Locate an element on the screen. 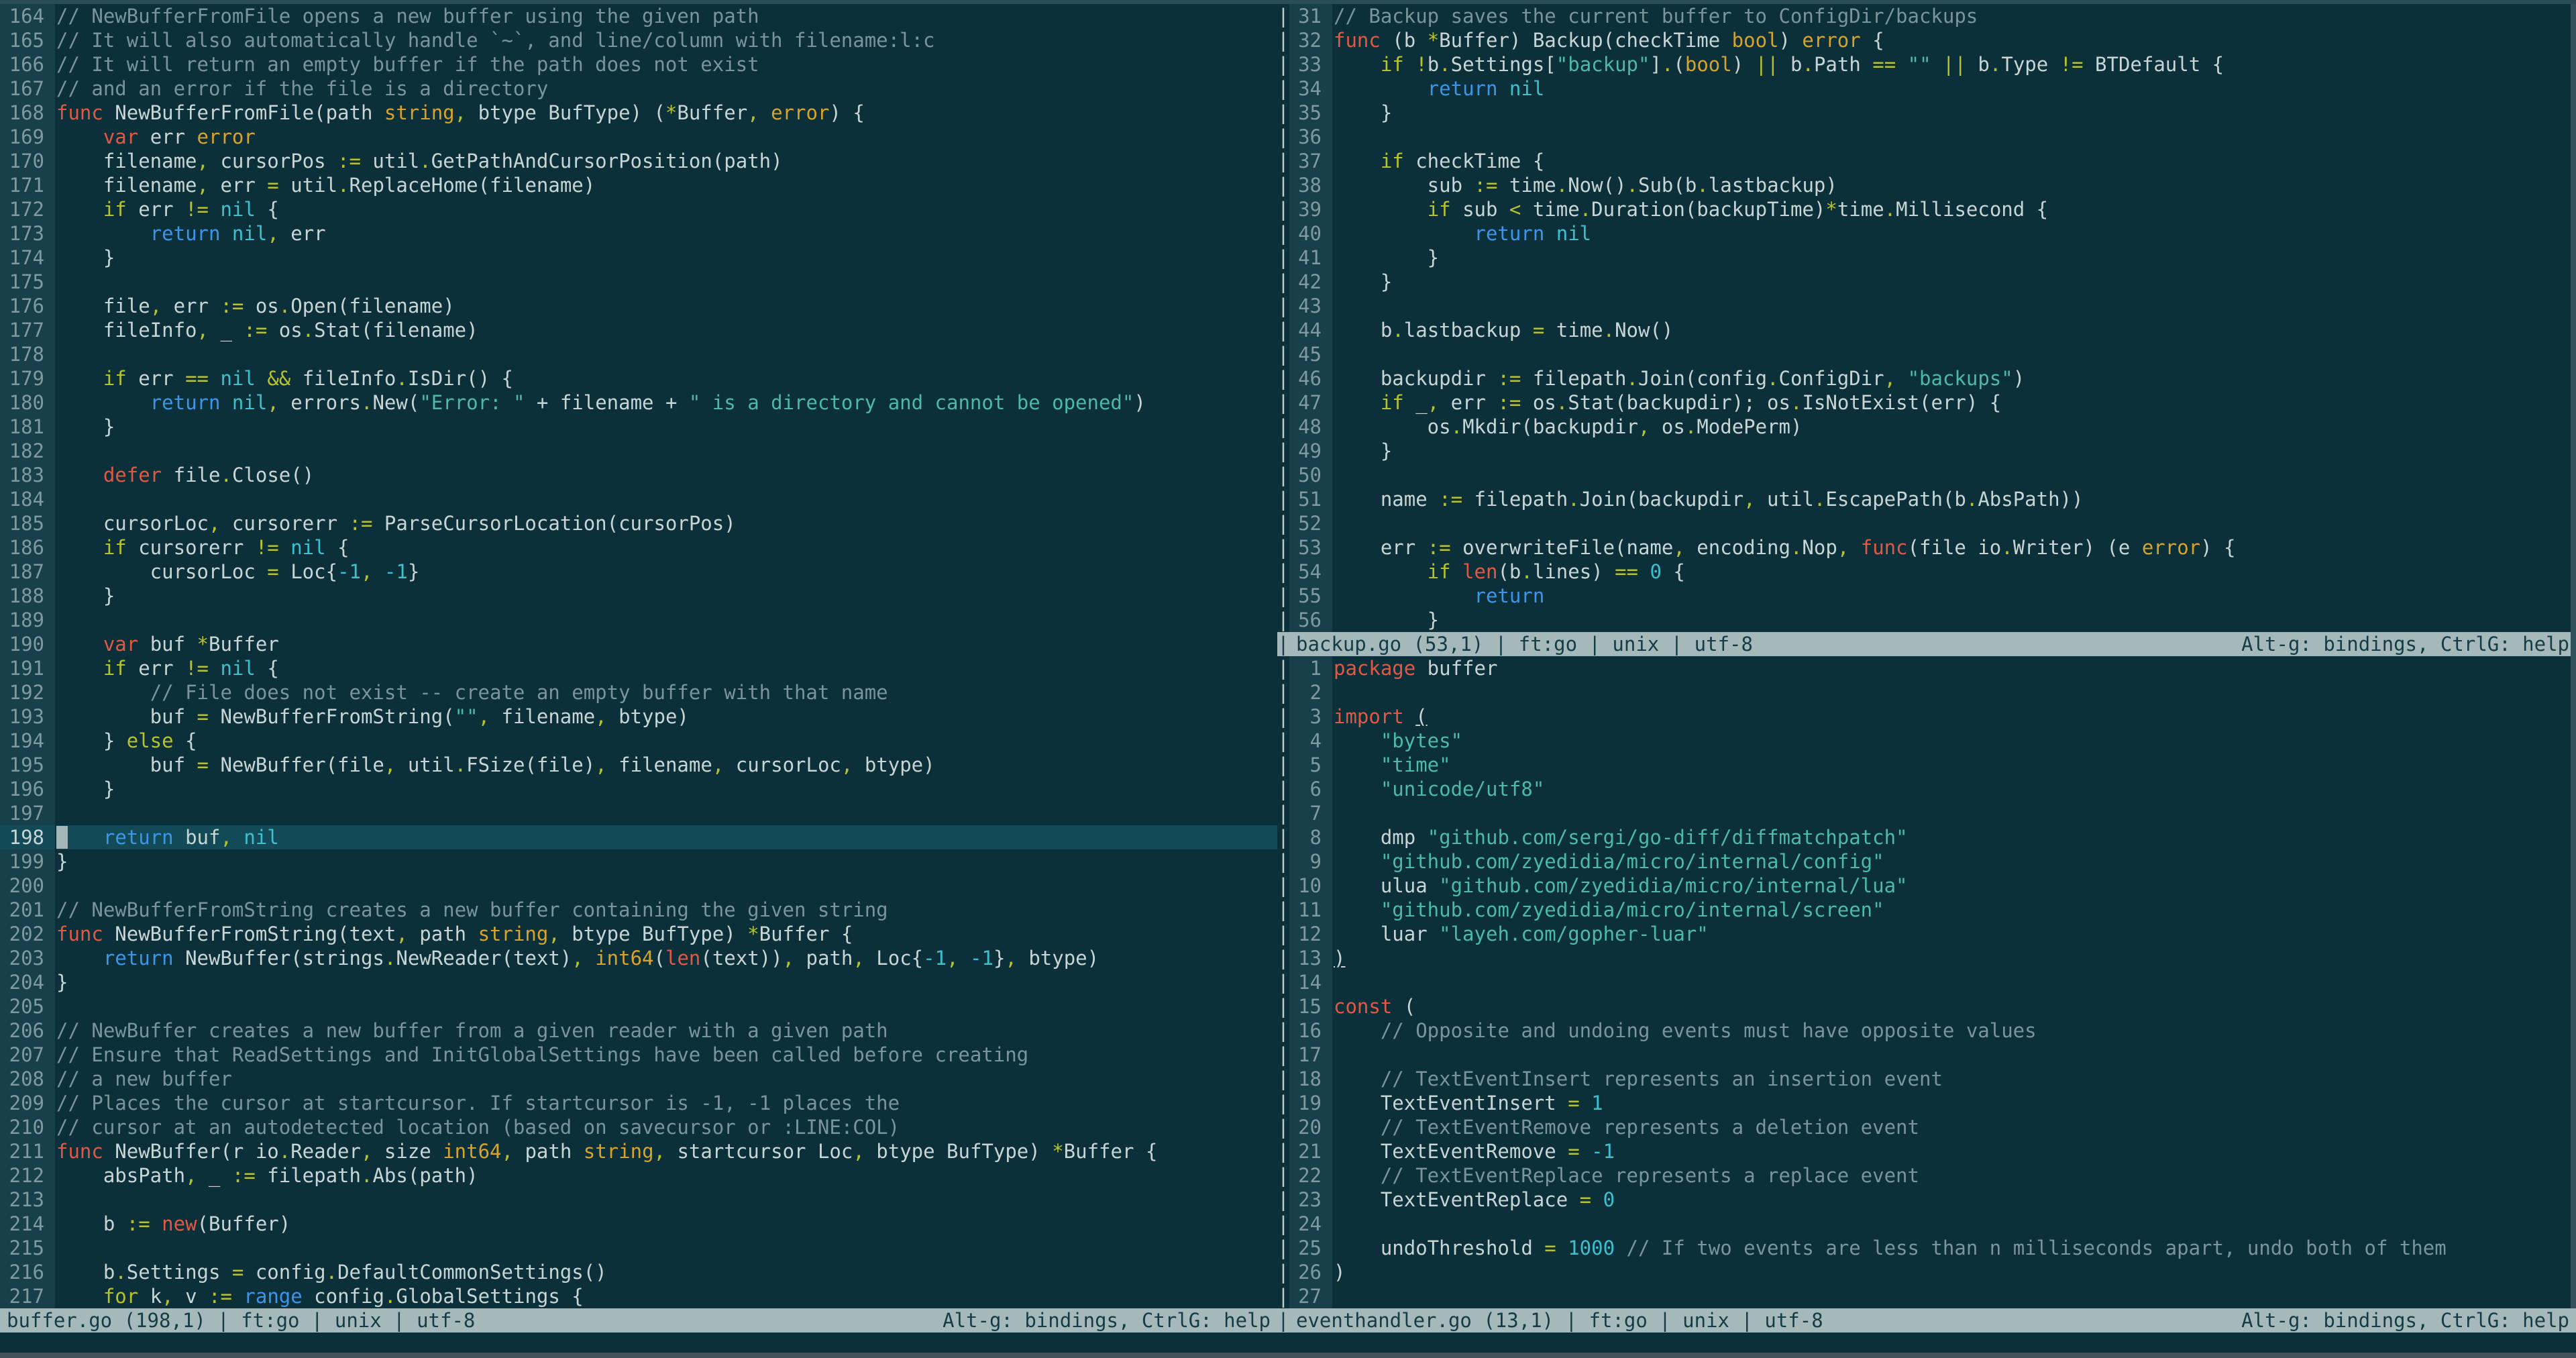 The width and height of the screenshot is (2576, 1358). code-line: b.lastbackup = time.Now() is located at coordinates (1955, 330).